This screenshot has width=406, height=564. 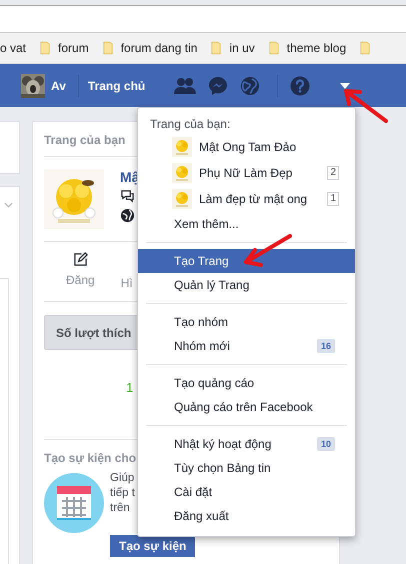 What do you see at coordinates (333, 199) in the screenshot?
I see `count-badge: 1` at bounding box center [333, 199].